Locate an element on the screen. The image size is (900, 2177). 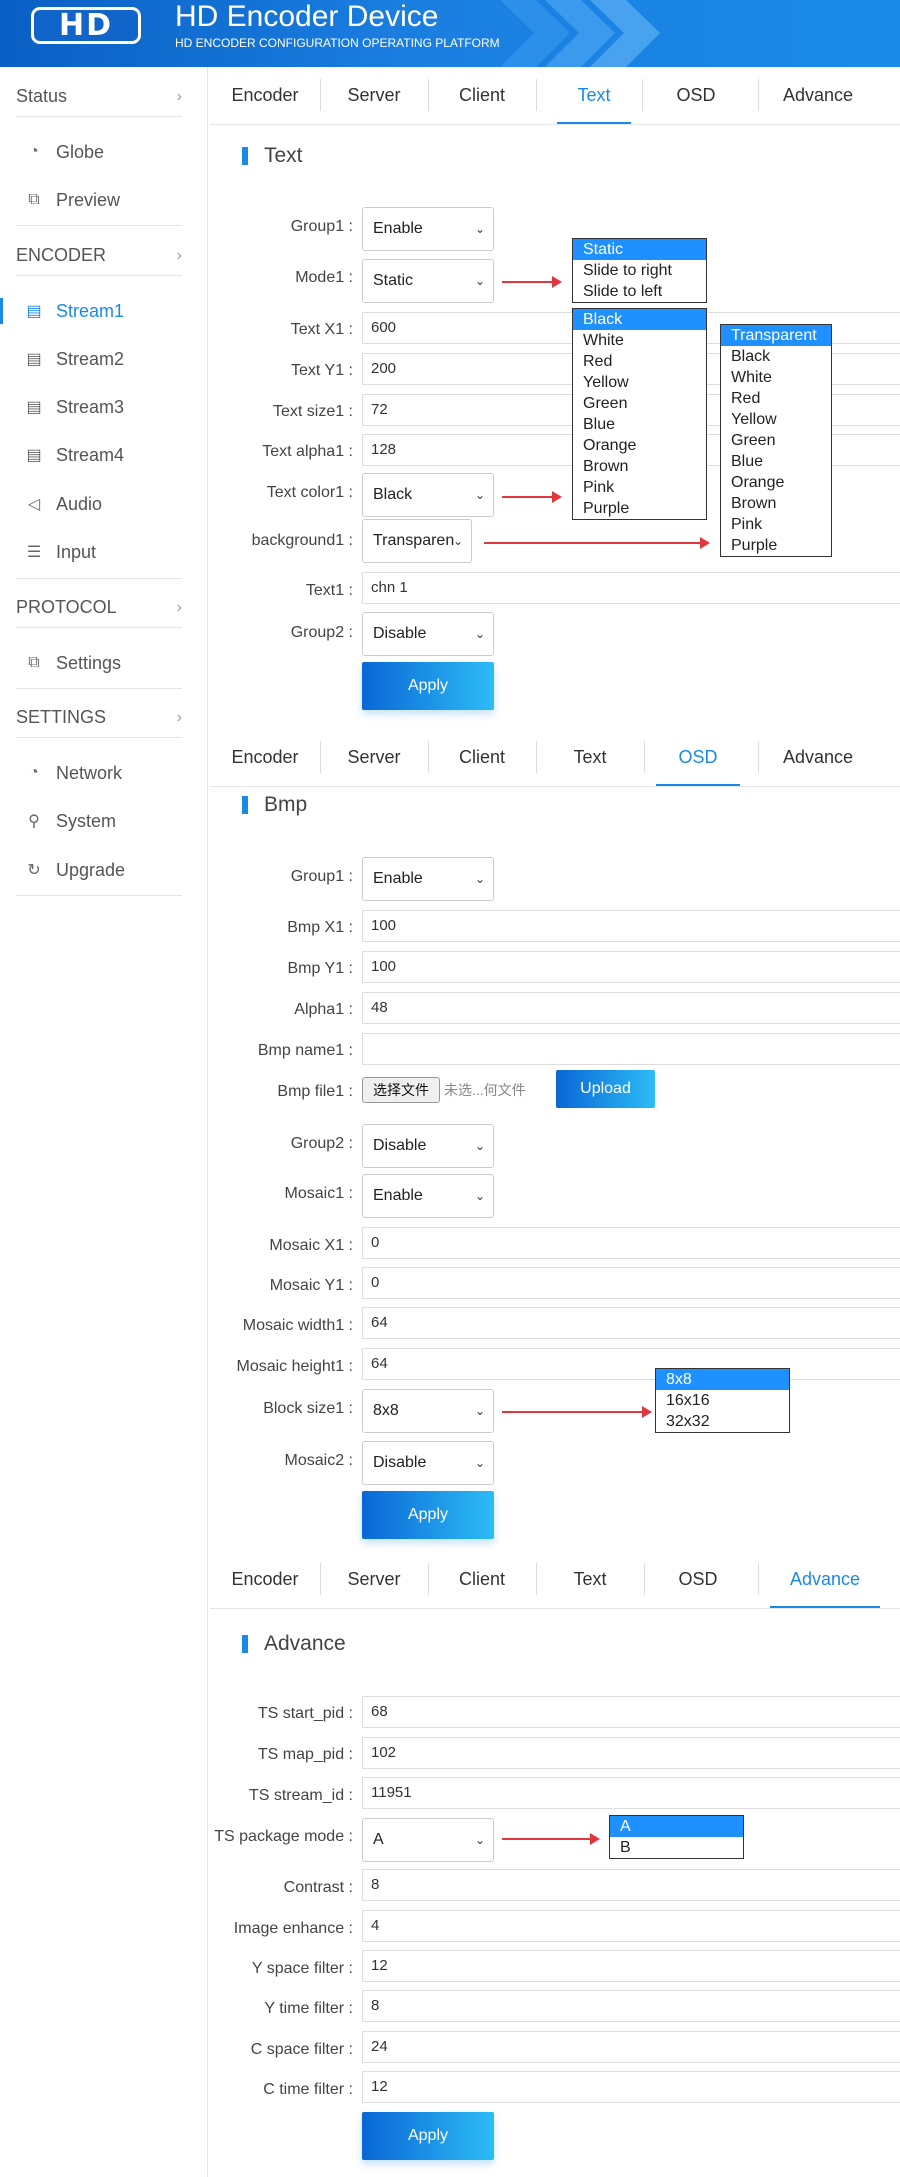
color-option: Red is located at coordinates (639, 361).